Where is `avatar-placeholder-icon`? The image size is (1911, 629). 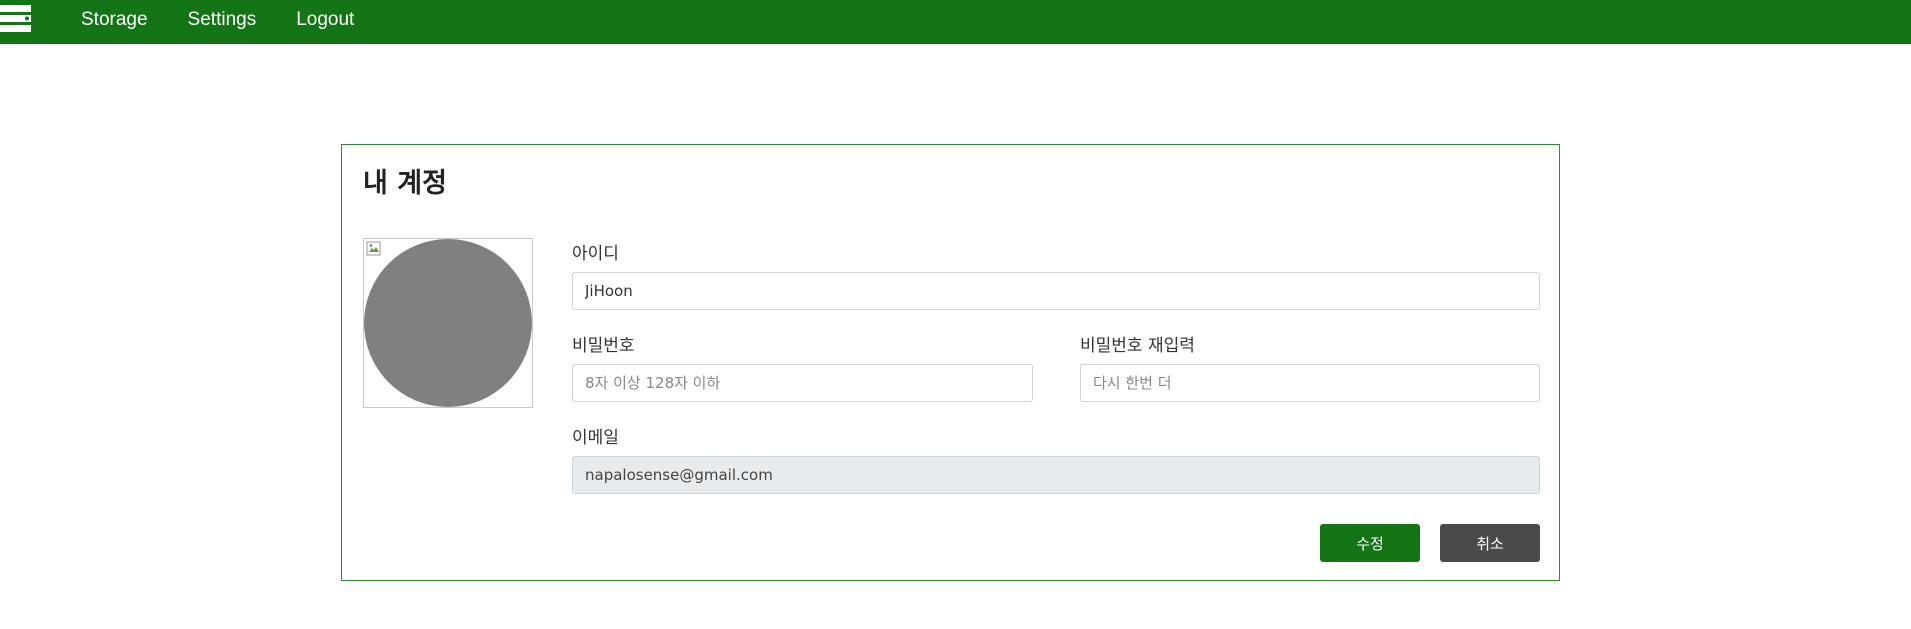
avatar-placeholder-icon is located at coordinates (448, 323).